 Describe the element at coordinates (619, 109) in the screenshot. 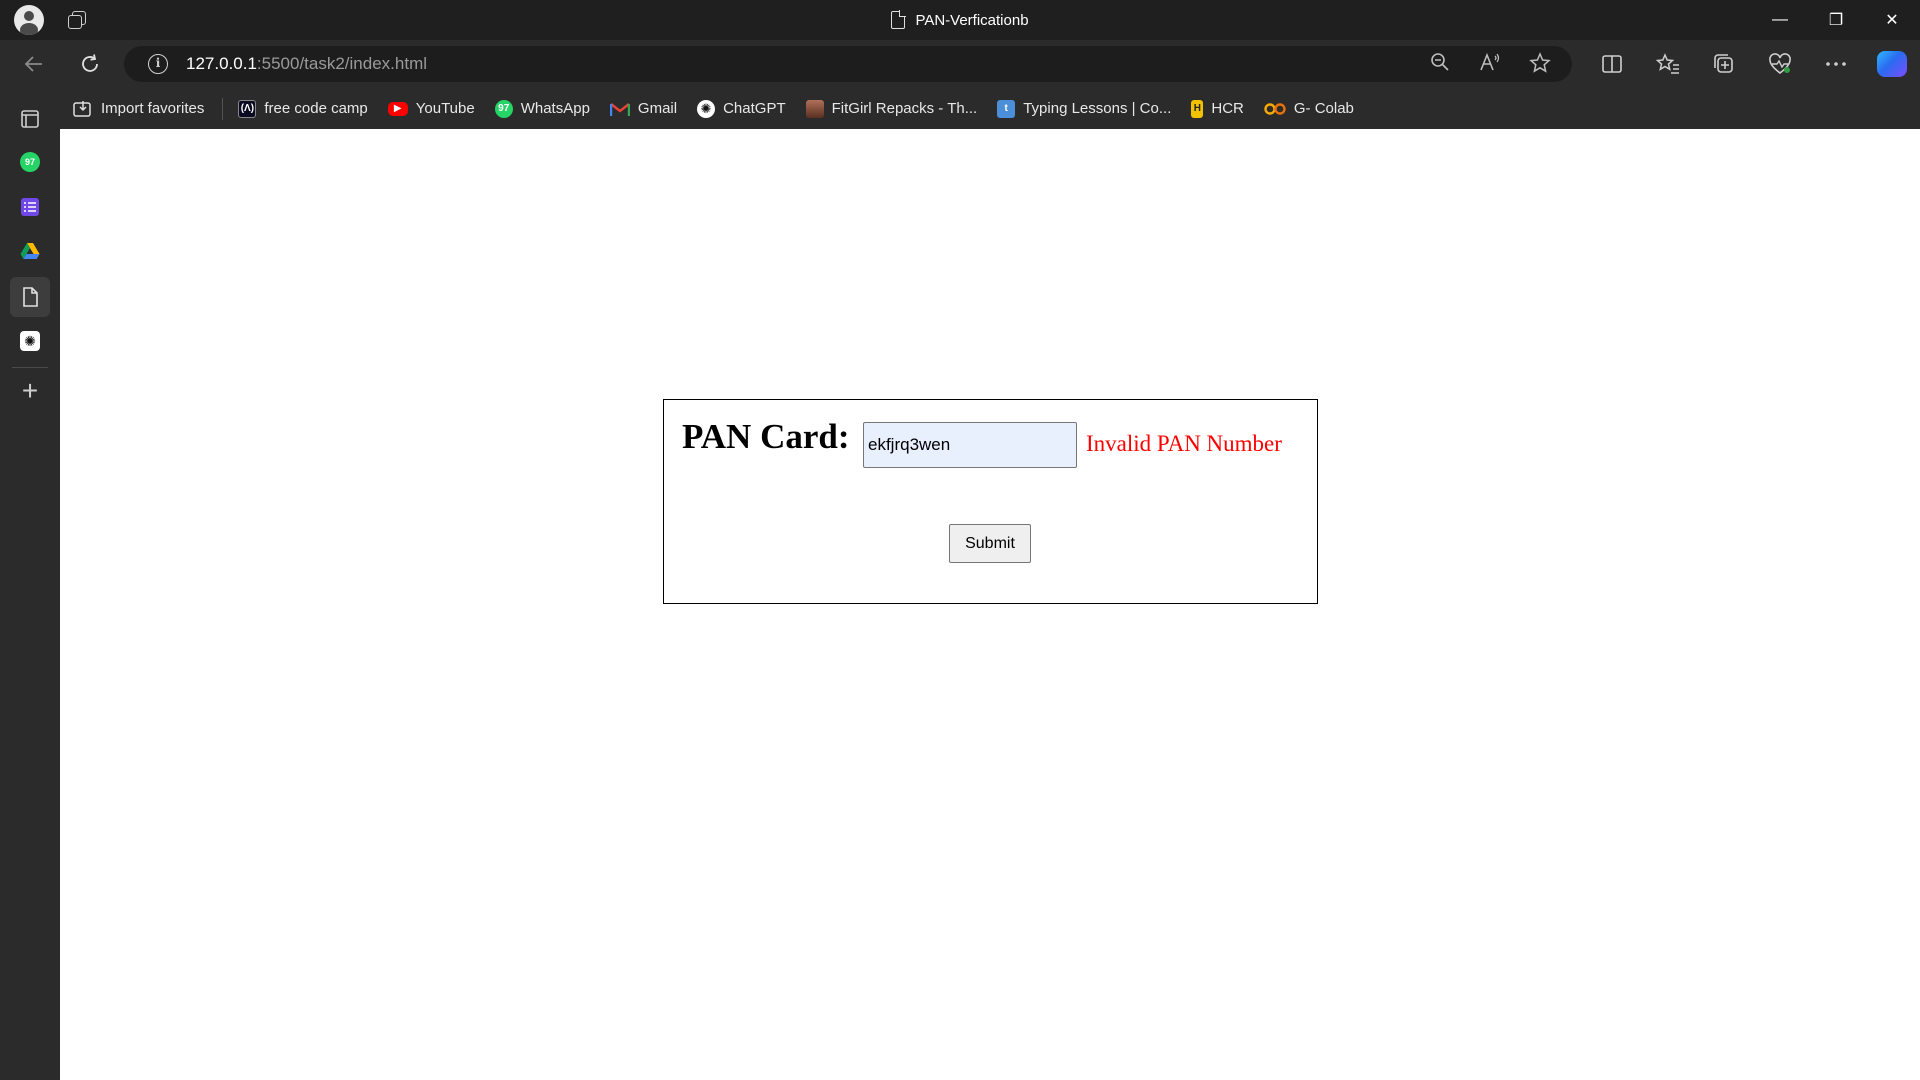

I see `gmail-icon` at that location.